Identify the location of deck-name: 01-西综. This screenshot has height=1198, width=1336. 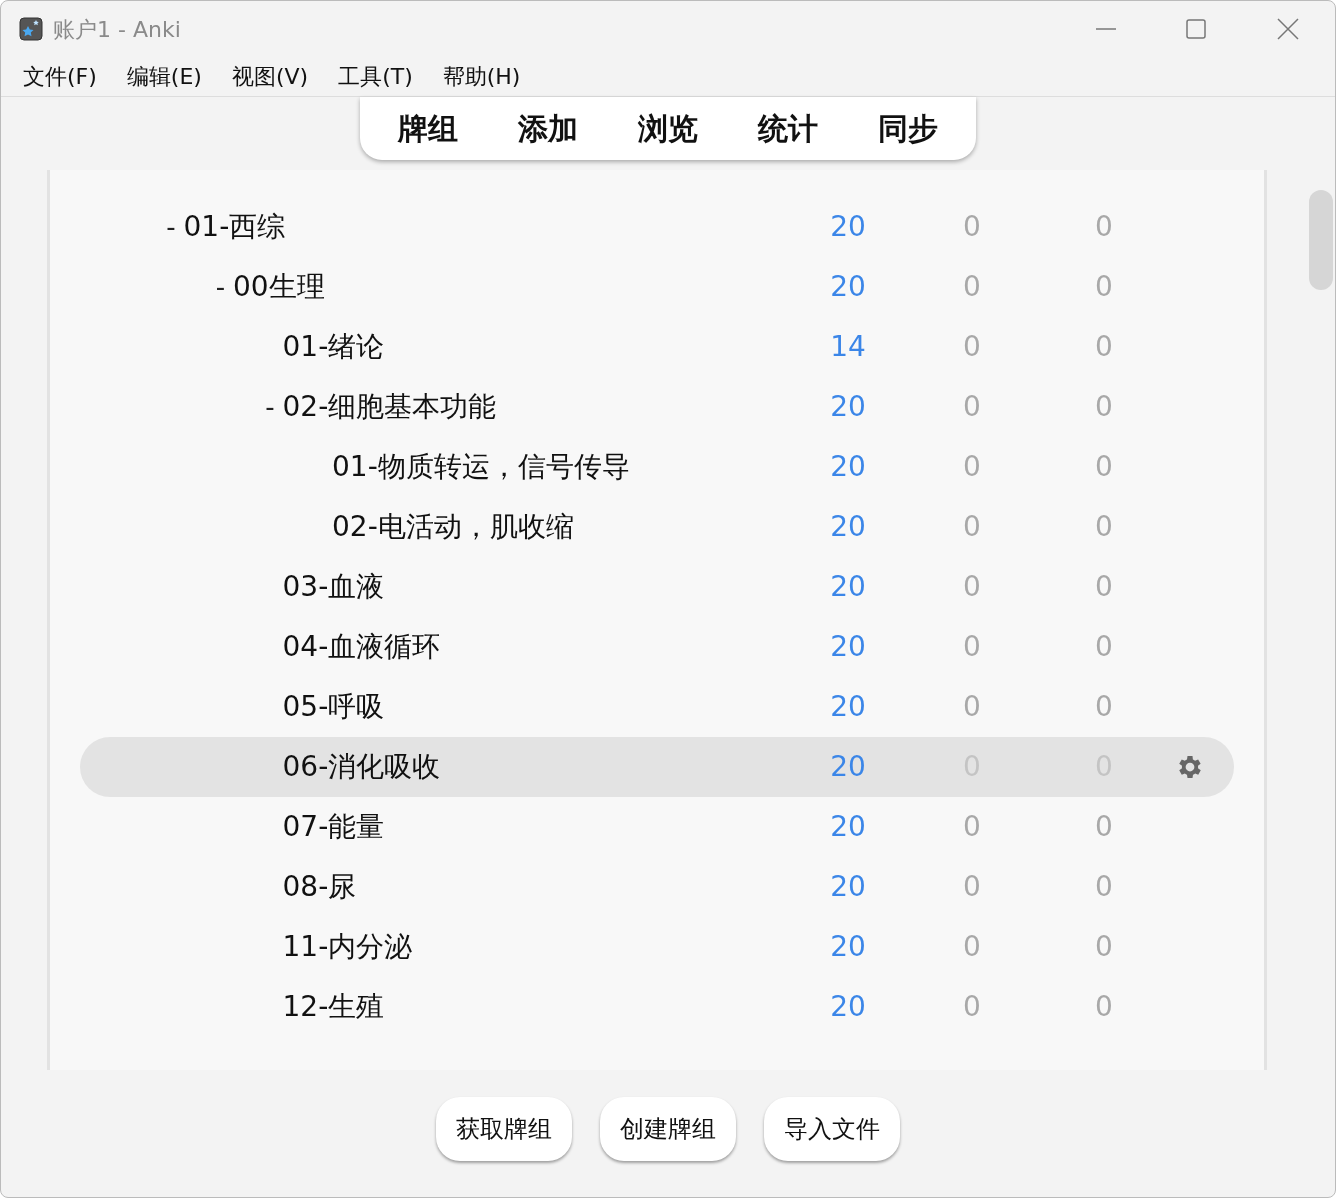
(234, 227).